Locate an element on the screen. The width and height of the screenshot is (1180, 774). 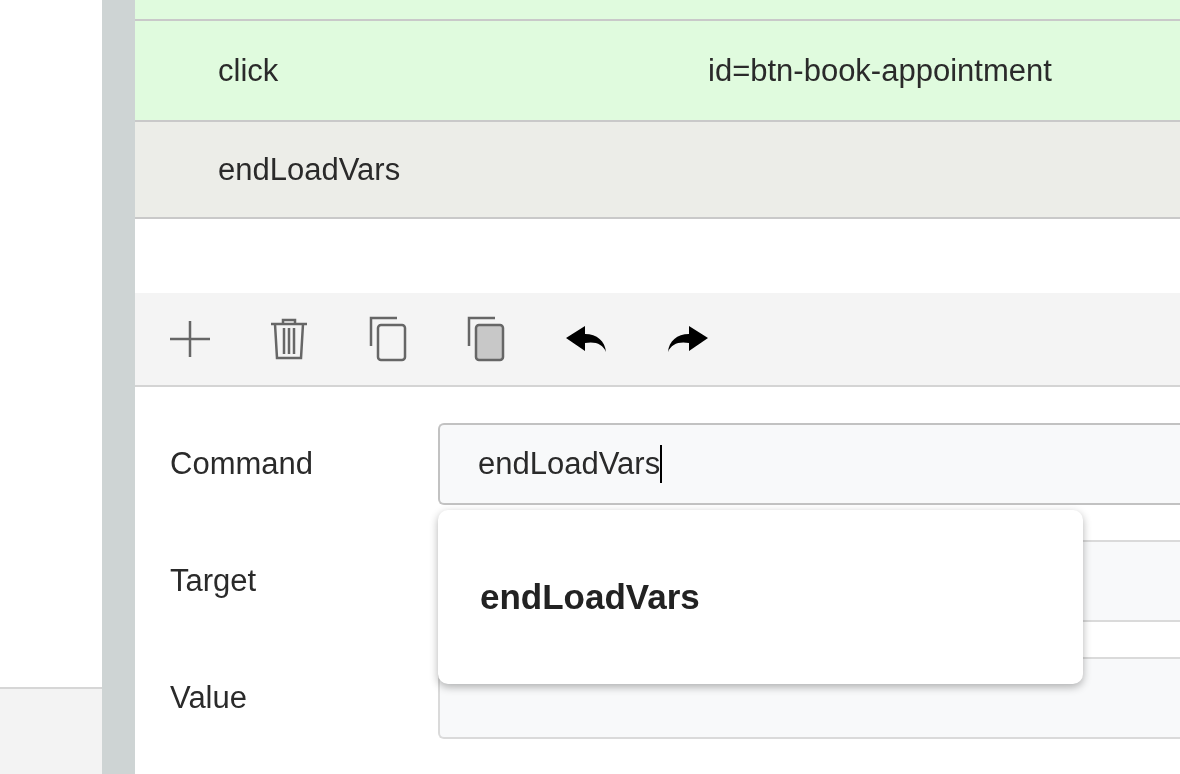
test-step-row: endLoadVars is located at coordinates (657, 170).